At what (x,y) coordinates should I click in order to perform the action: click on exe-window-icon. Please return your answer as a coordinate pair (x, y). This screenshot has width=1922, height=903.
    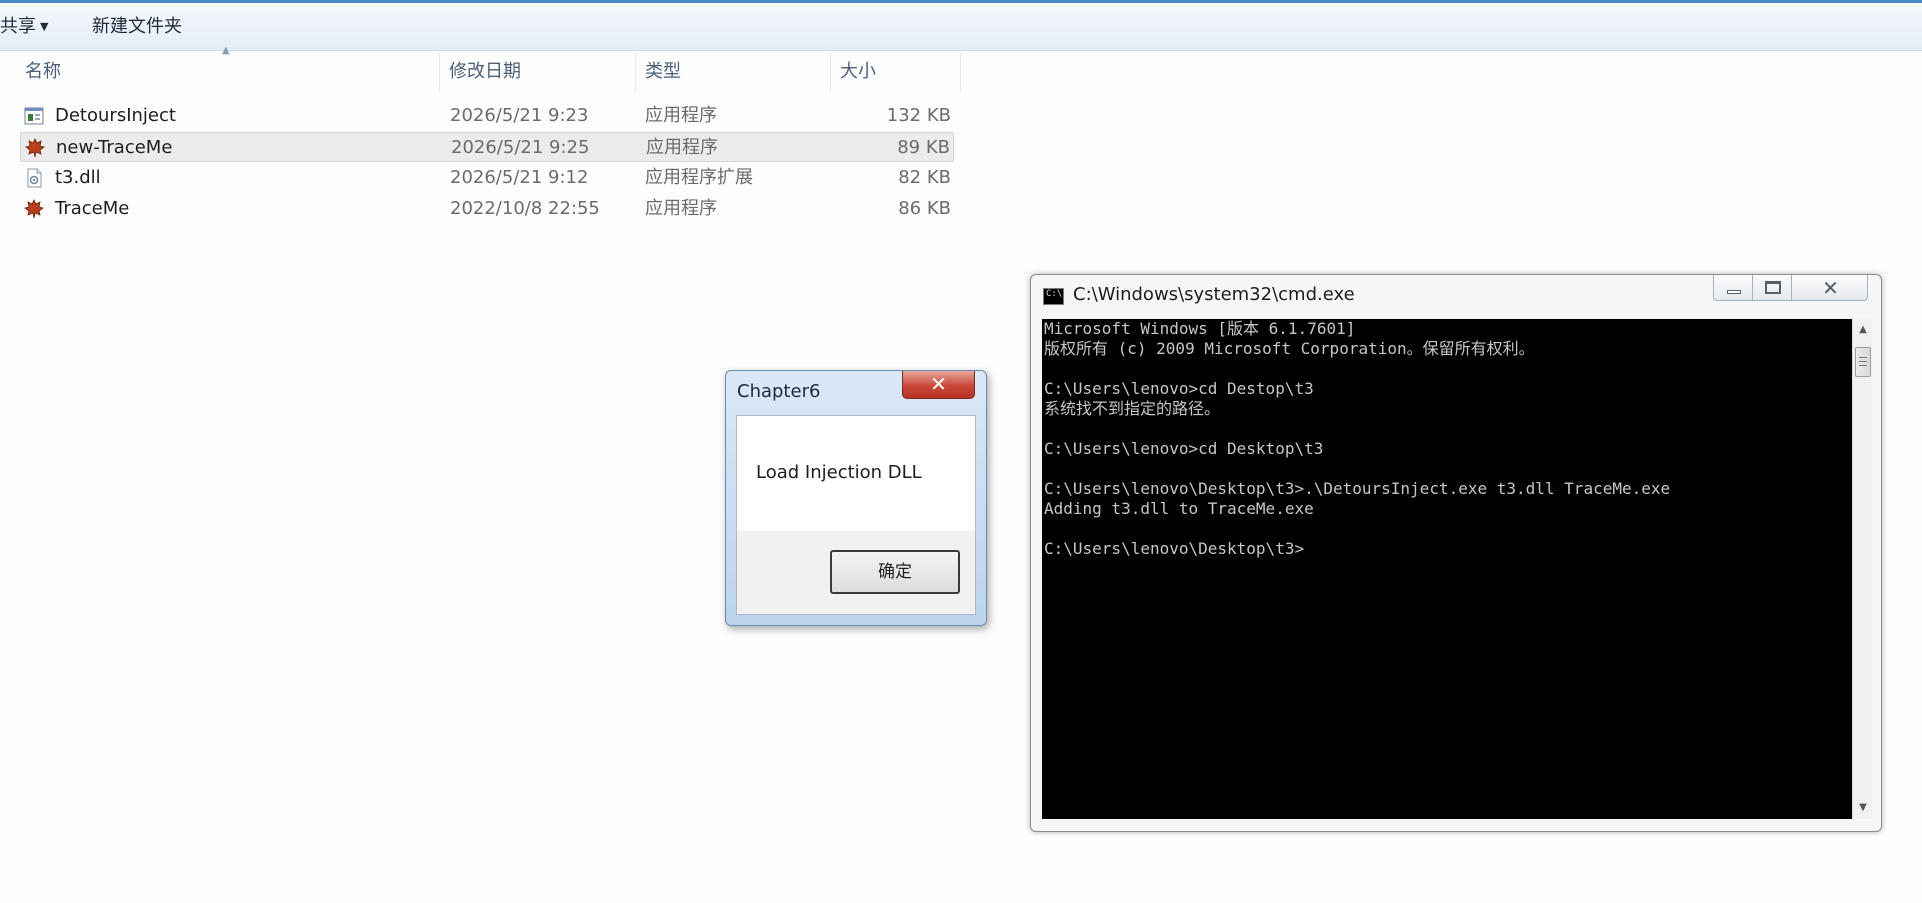
    Looking at the image, I should click on (34, 116).